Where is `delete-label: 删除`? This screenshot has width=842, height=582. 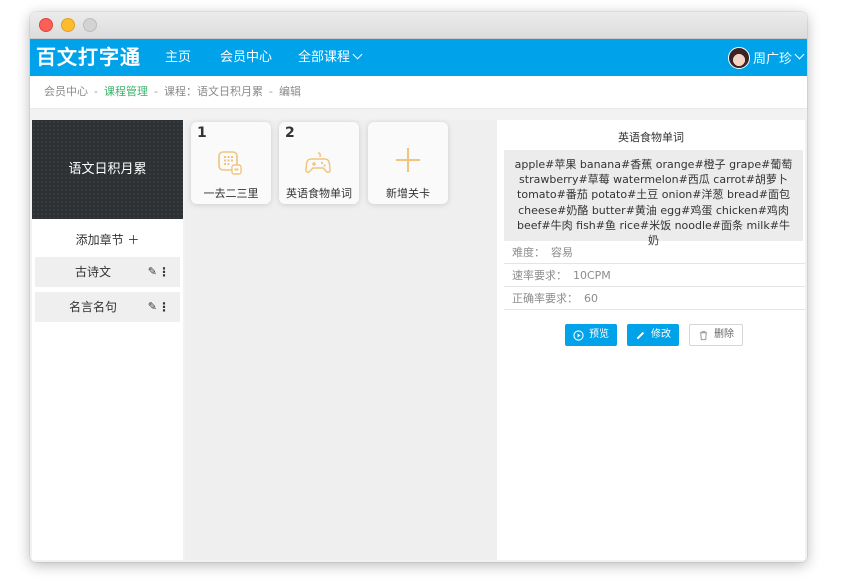
delete-label: 删除 is located at coordinates (724, 334).